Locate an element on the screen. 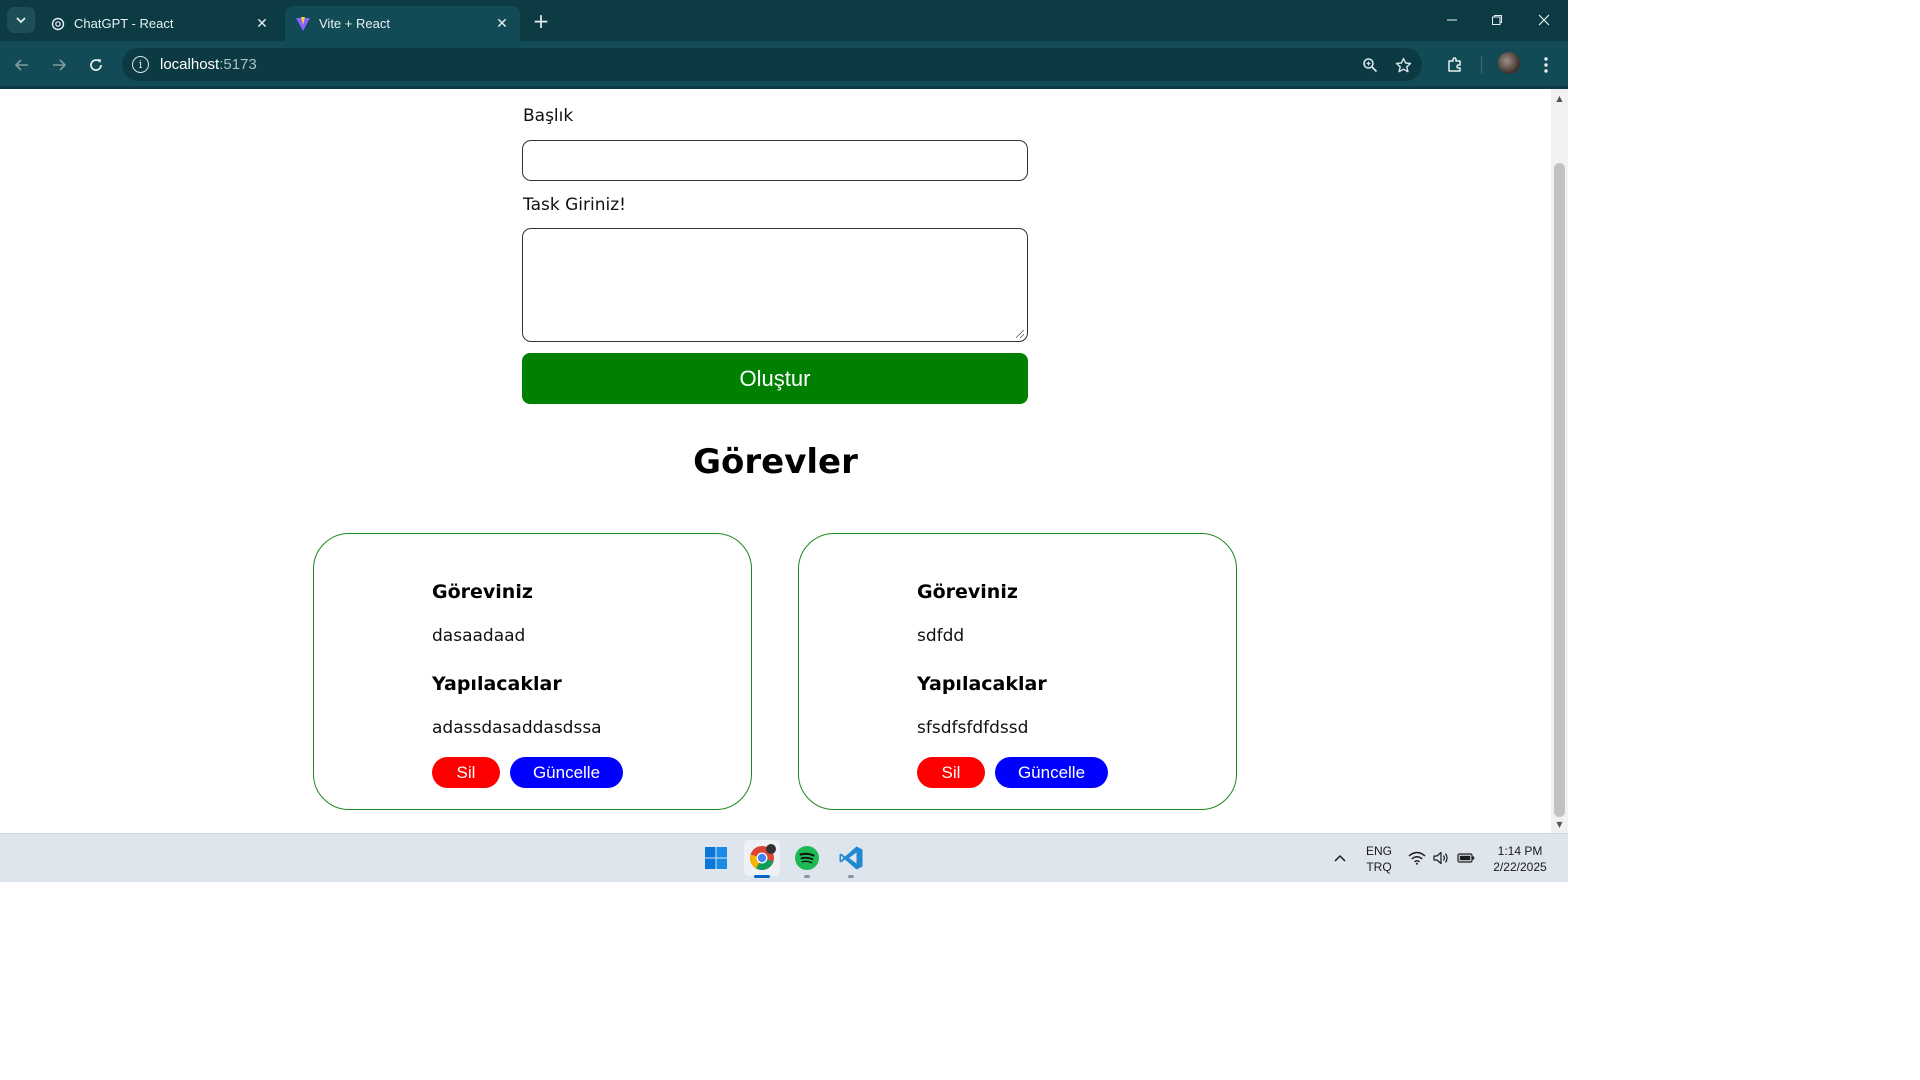 This screenshot has width=1920, height=1080. bookmark-star-icon is located at coordinates (1403, 65).